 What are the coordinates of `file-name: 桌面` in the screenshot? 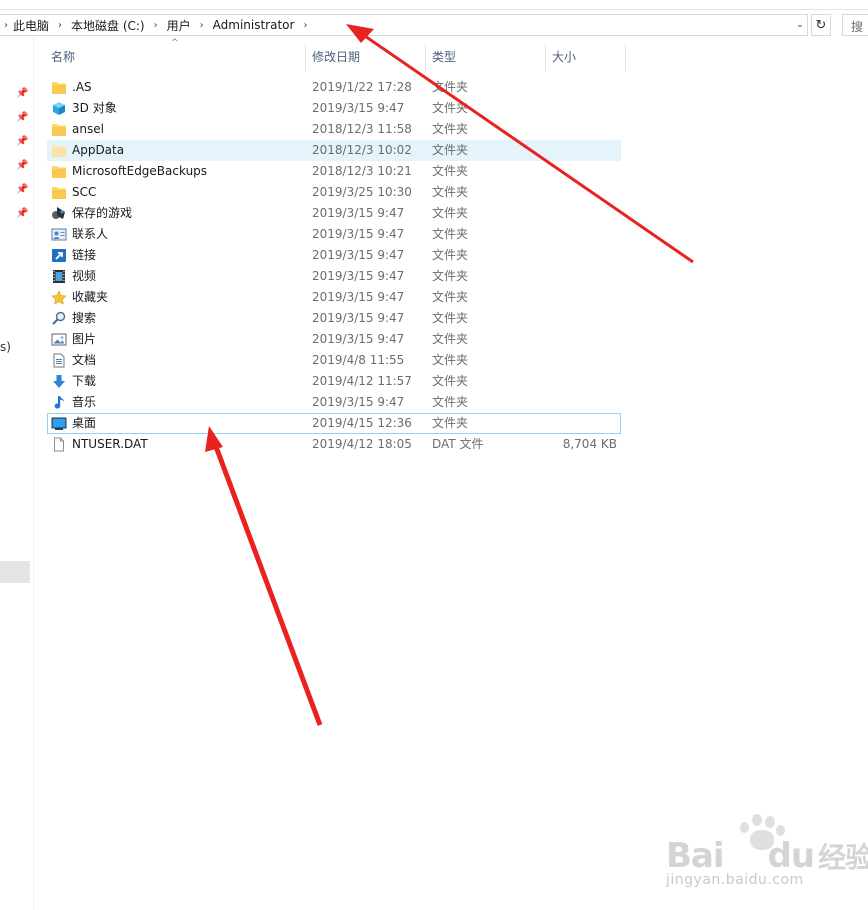 It's located at (84, 423).